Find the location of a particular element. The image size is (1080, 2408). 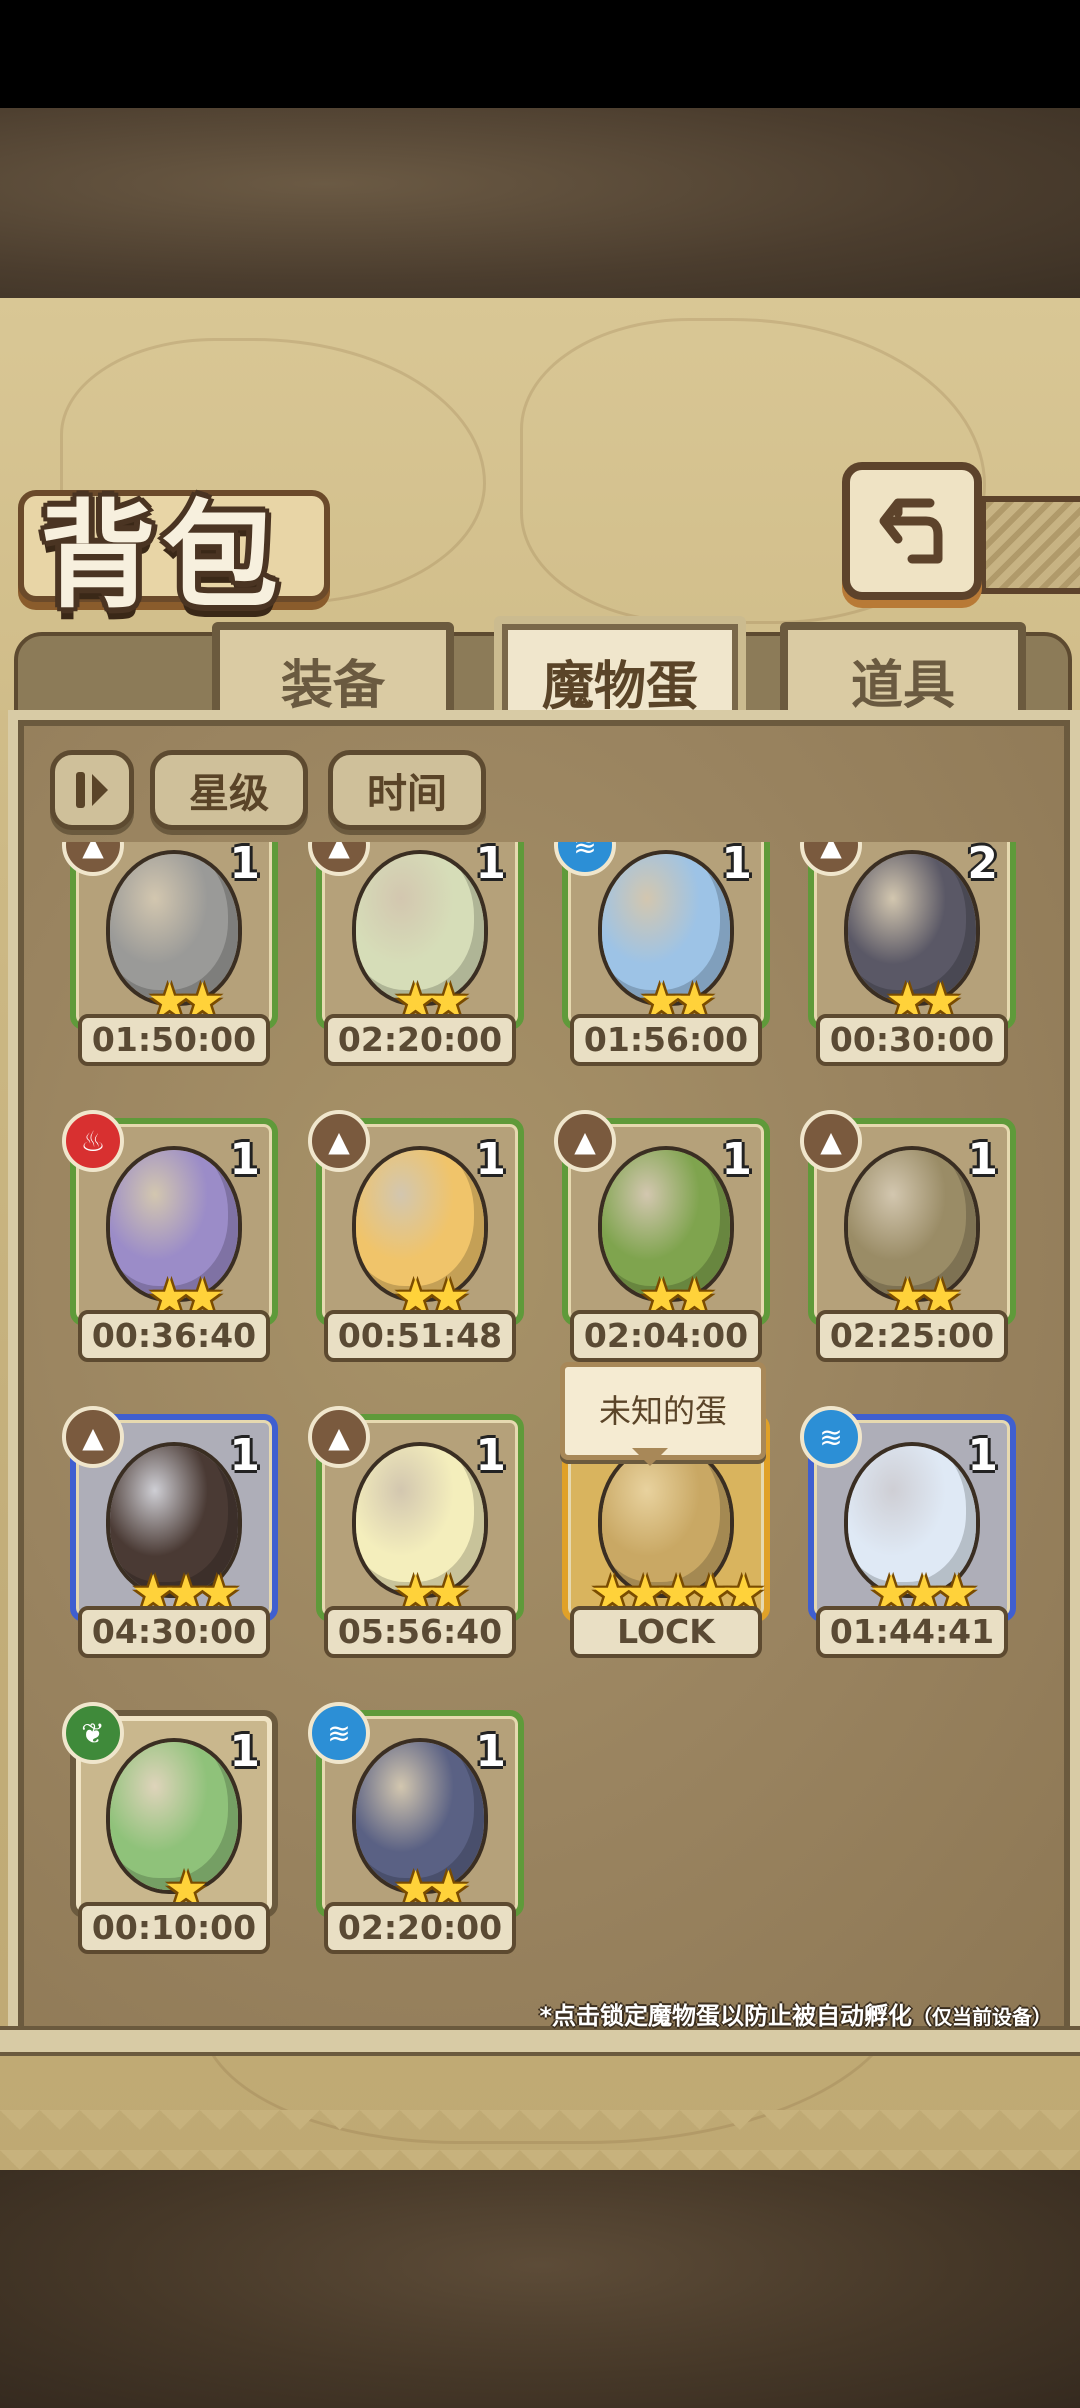

egg-hatch-timer: 00:36:40 is located at coordinates (174, 1336).